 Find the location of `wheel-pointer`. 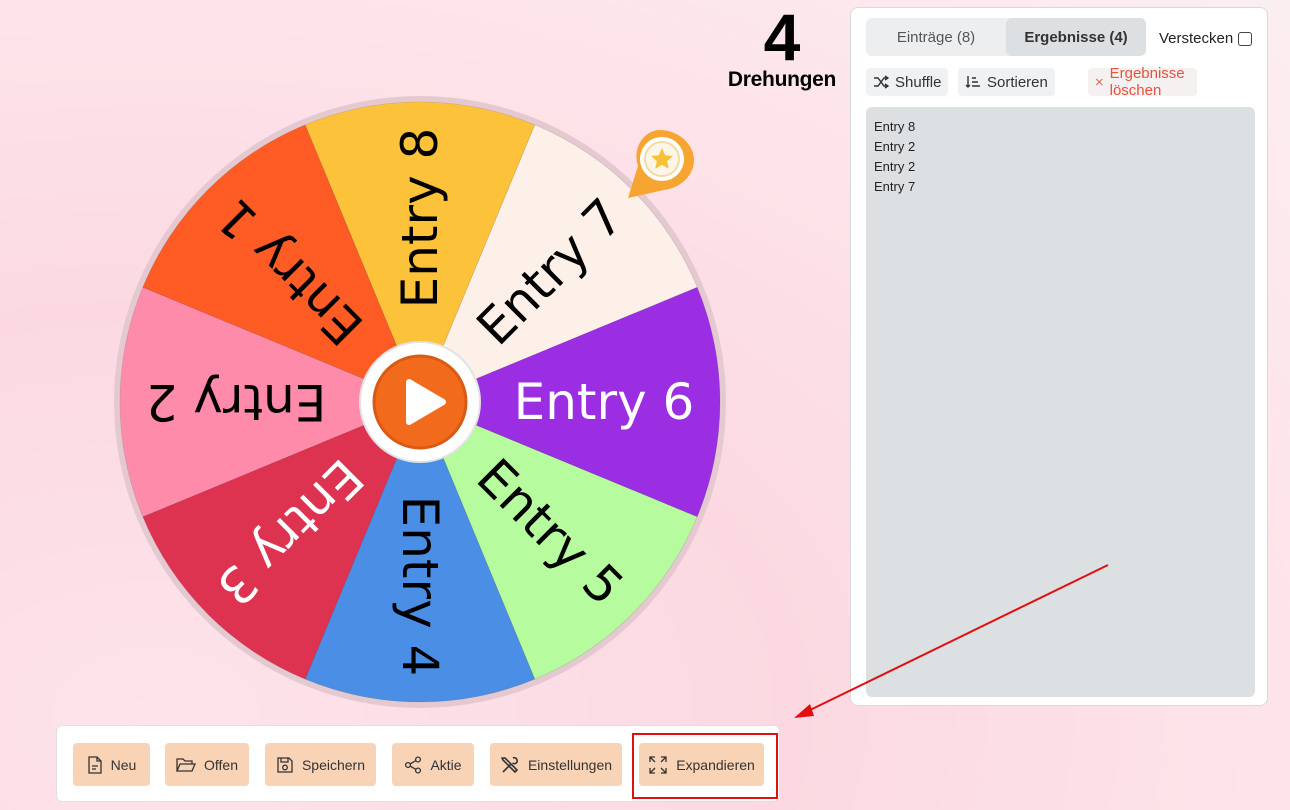

wheel-pointer is located at coordinates (661, 164).